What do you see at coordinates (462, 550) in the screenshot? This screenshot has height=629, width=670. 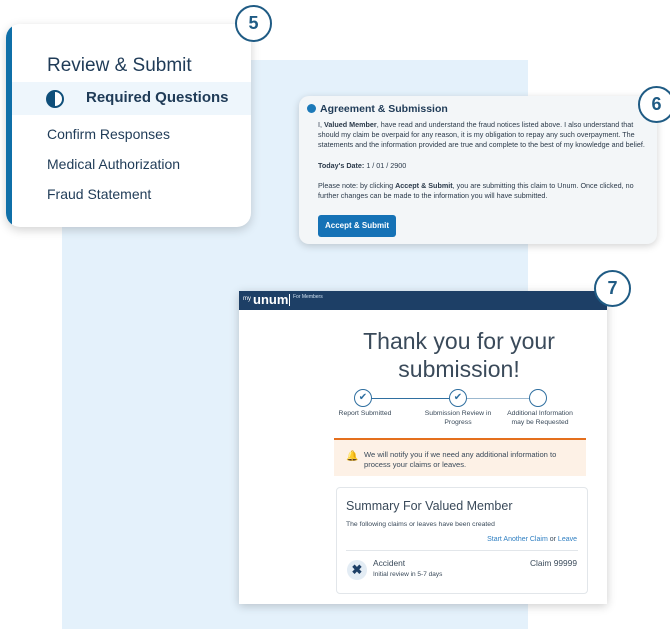 I see `summary-divider` at bounding box center [462, 550].